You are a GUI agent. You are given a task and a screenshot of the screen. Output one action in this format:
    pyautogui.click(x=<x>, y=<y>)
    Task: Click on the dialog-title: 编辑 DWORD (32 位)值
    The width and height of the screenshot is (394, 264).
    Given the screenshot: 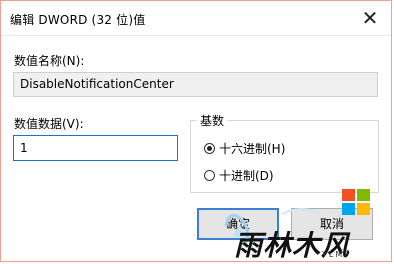 What is the action you would take?
    pyautogui.click(x=78, y=20)
    